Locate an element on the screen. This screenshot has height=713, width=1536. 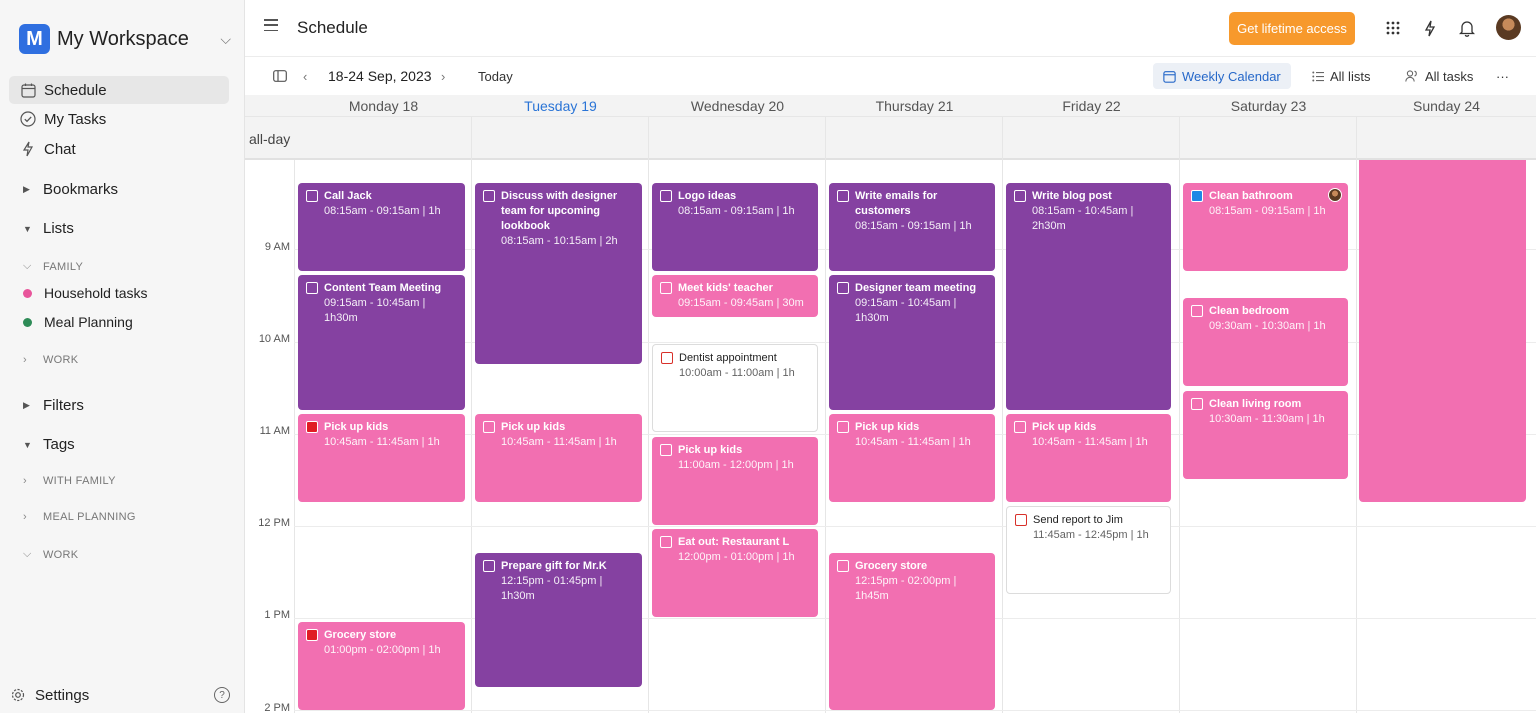
all-tasks-button: All tasks is located at coordinates (1439, 76).